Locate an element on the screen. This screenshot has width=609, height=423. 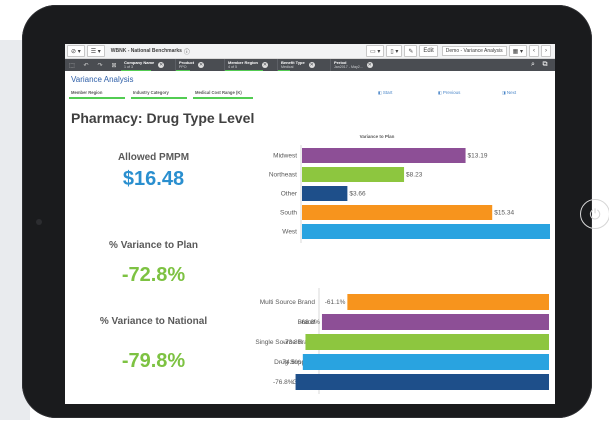
data-label: $3.66 is located at coordinates (357, 194).